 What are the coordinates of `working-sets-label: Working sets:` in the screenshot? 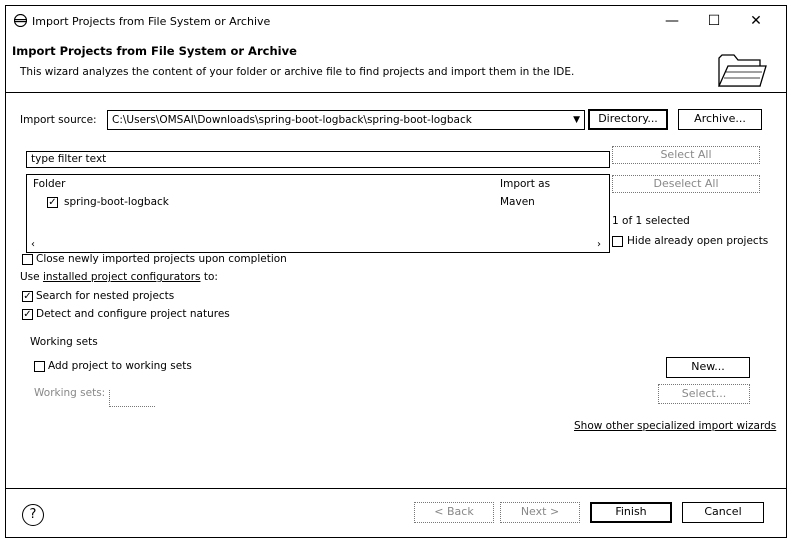 It's located at (70, 393).